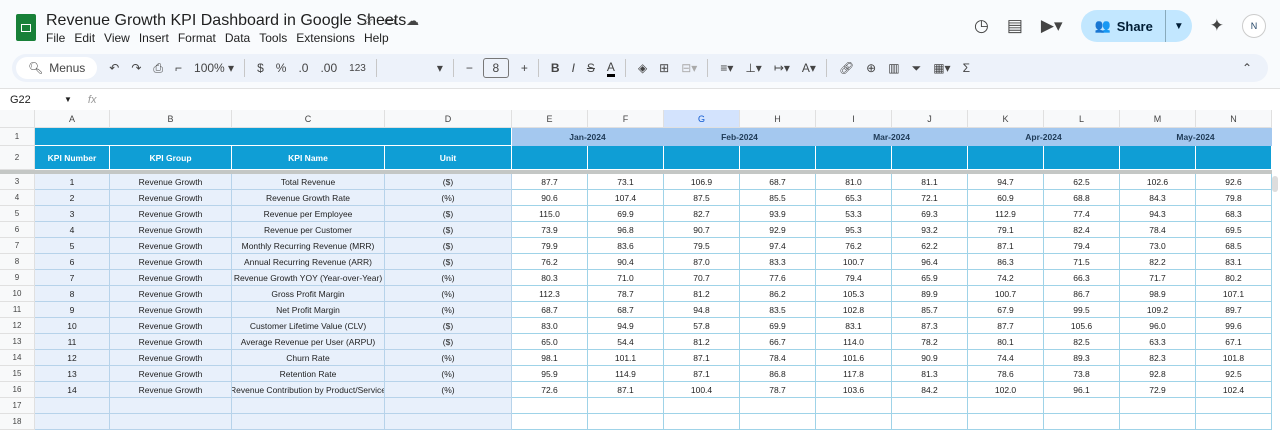 This screenshot has height=432, width=1280. I want to click on kpi-num-cell: 11, so click(72, 342).